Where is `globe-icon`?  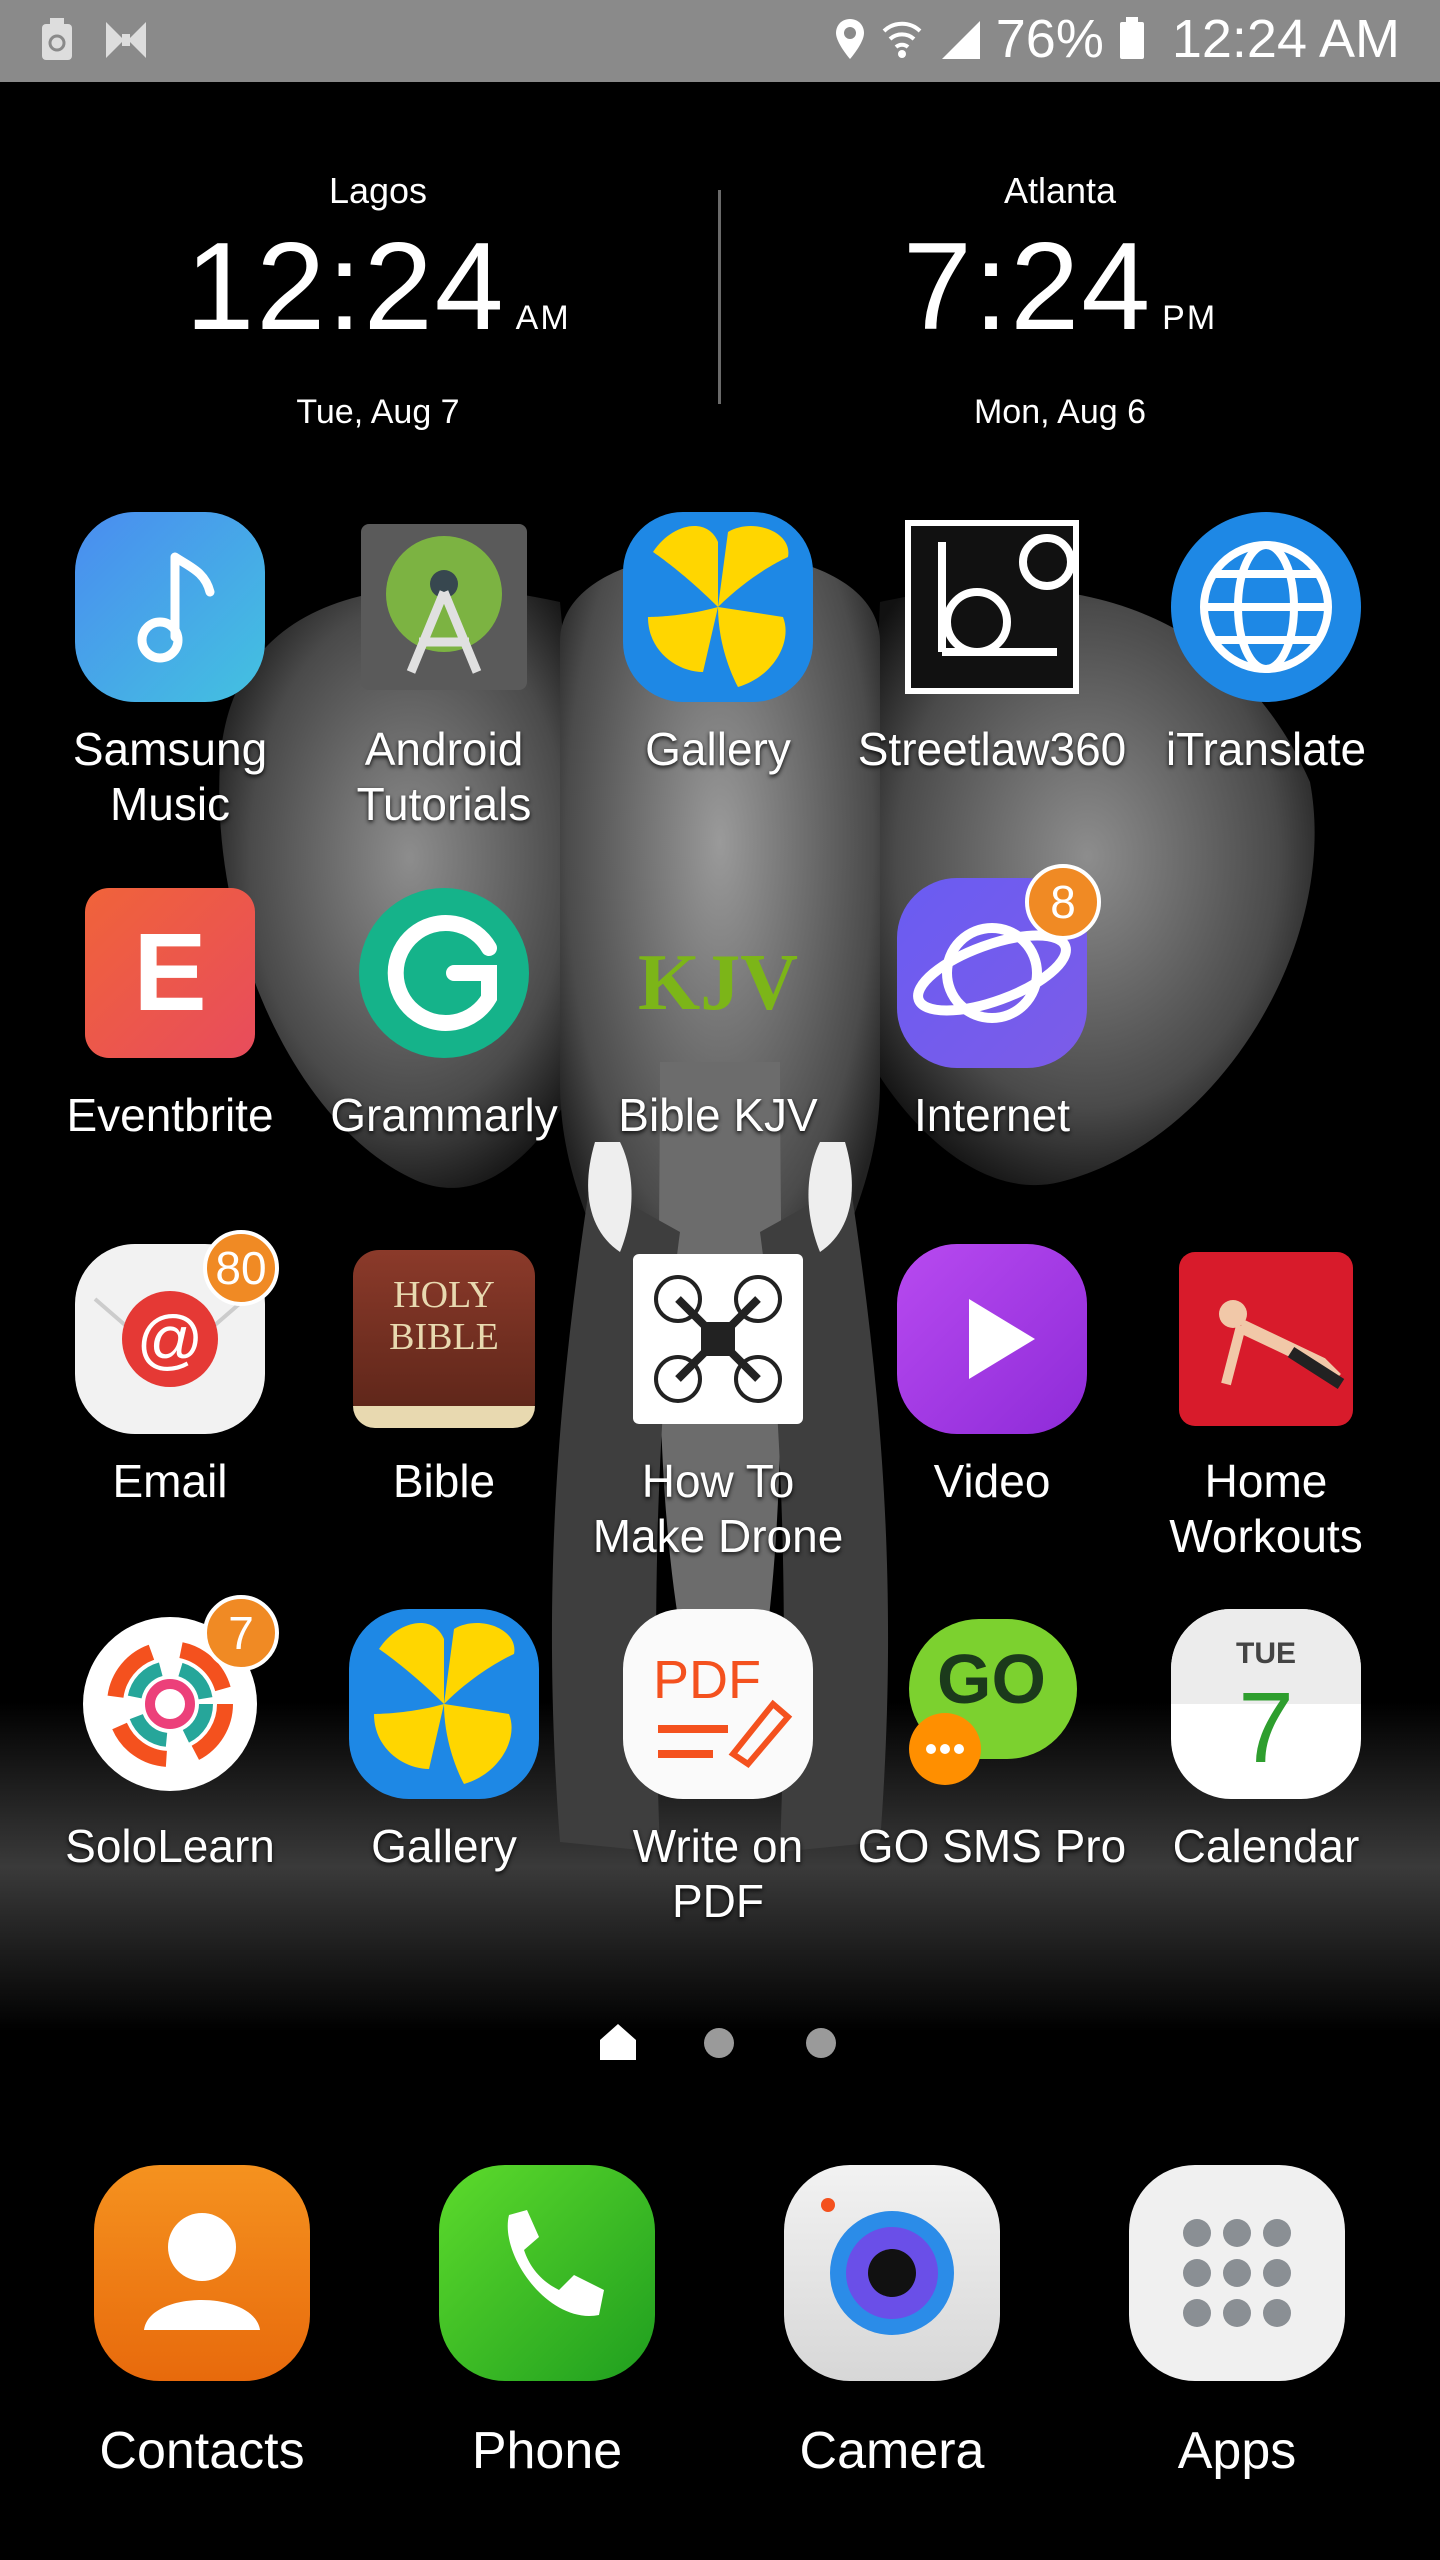
globe-icon is located at coordinates (1266, 607).